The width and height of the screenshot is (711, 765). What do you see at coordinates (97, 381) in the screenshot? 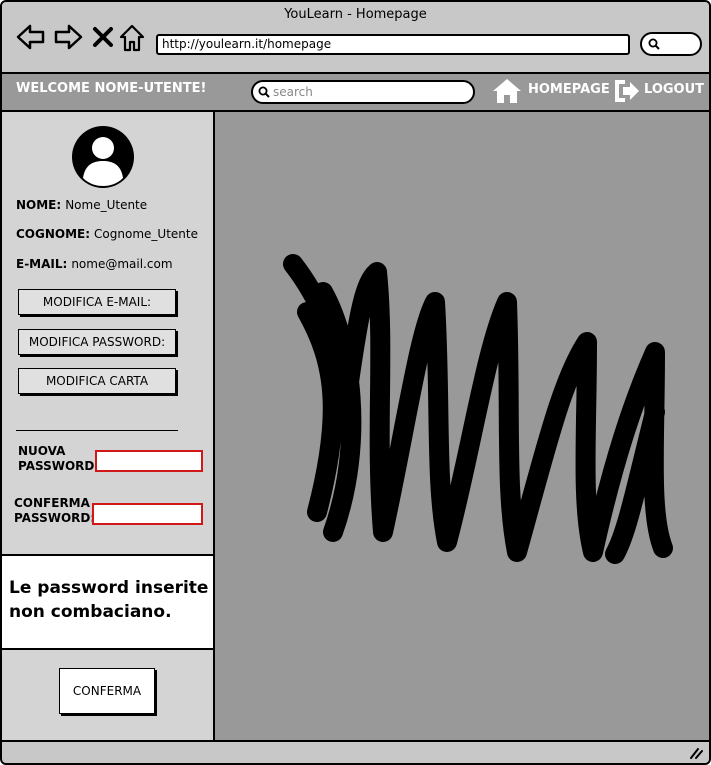
I see `edit-card-button: MODIFICA CARTA` at bounding box center [97, 381].